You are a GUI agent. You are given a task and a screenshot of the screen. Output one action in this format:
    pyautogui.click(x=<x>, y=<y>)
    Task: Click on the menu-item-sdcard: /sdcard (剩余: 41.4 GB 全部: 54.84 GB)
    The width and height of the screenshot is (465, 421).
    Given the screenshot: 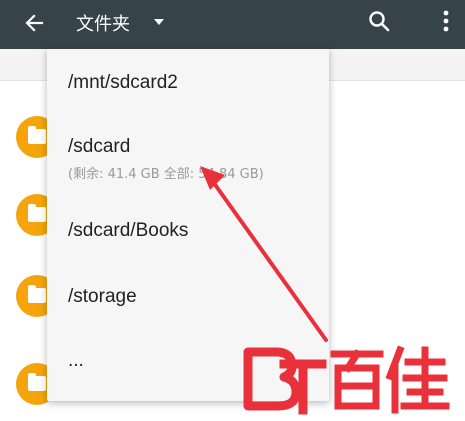 What is the action you would take?
    pyautogui.click(x=188, y=155)
    